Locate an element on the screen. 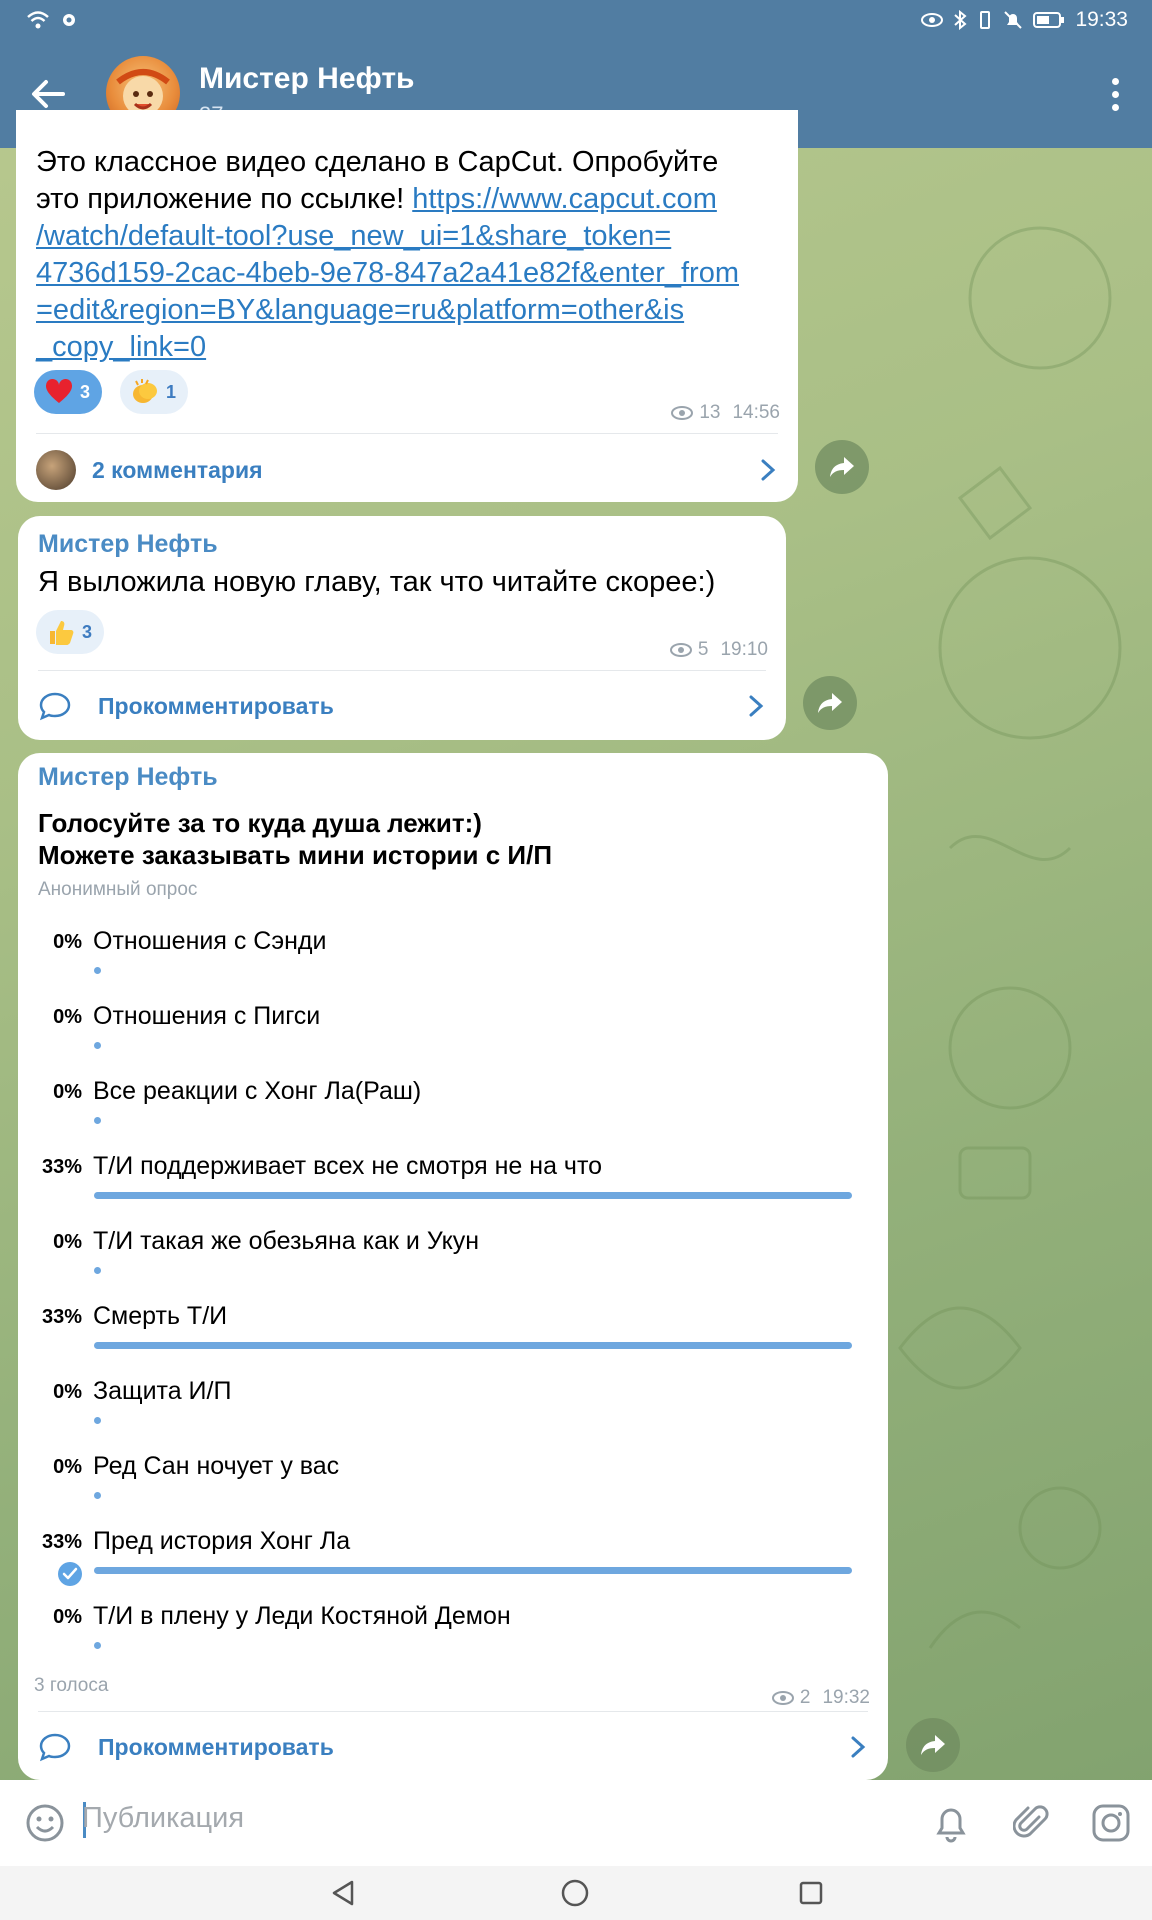 The image size is (1152, 1920). circle-home-icon is located at coordinates (575, 1893).